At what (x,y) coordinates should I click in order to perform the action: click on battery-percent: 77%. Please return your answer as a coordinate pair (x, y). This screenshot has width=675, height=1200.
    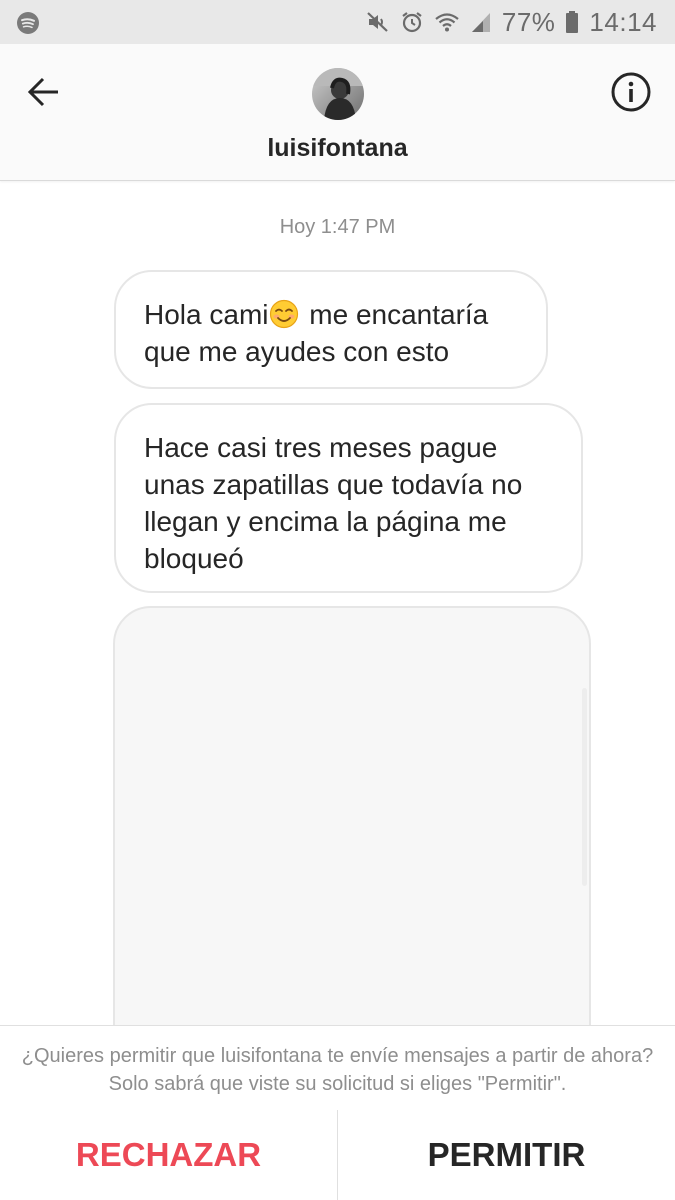
    Looking at the image, I should click on (528, 21).